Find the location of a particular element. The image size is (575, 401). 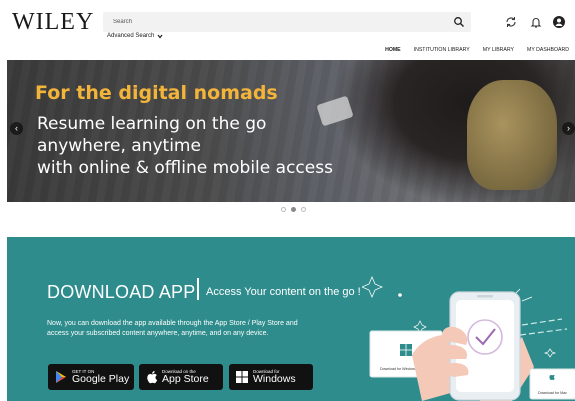

title-separator is located at coordinates (198, 289).